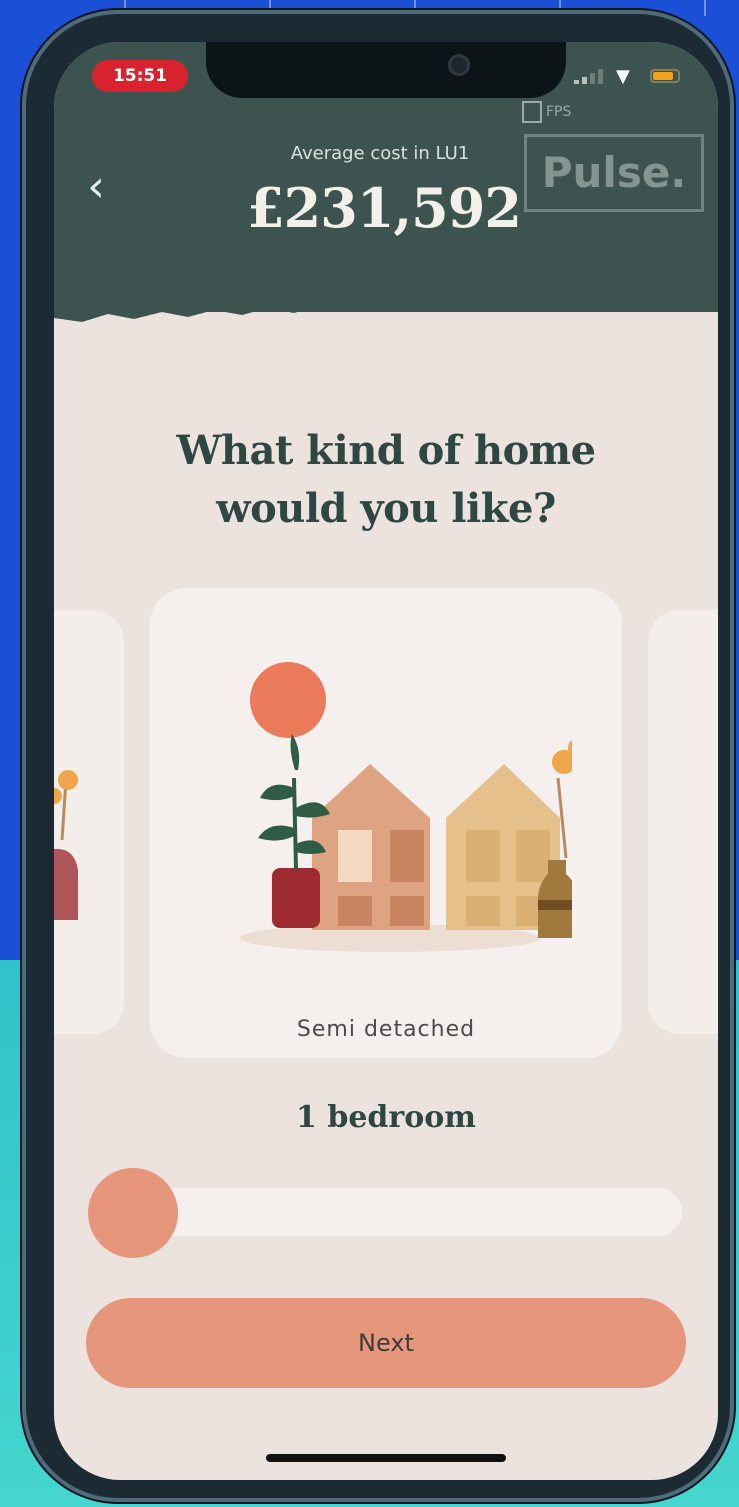 The width and height of the screenshot is (739, 1507). Describe the element at coordinates (140, 76) in the screenshot. I see `status-time: 15:51` at that location.